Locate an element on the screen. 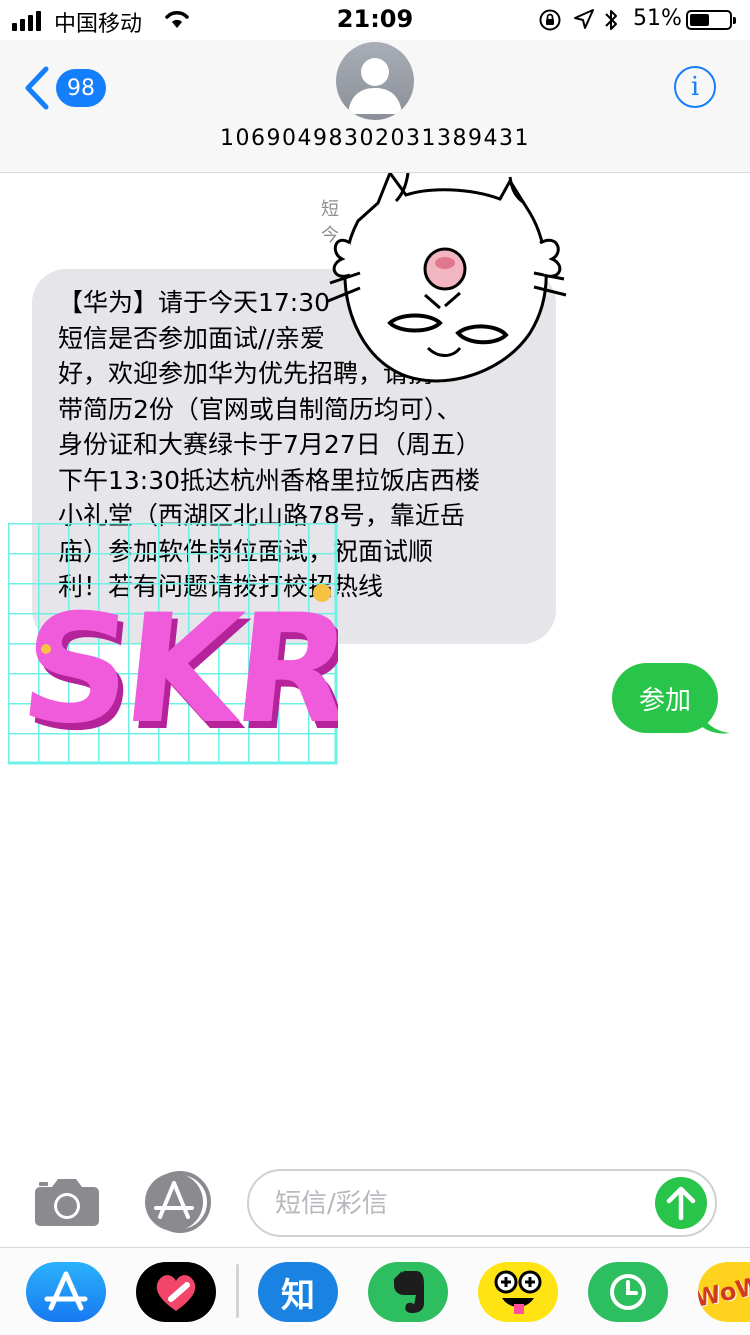 Image resolution: width=750 pixels, height=1335 pixels. app-drawer-divider is located at coordinates (237, 1291).